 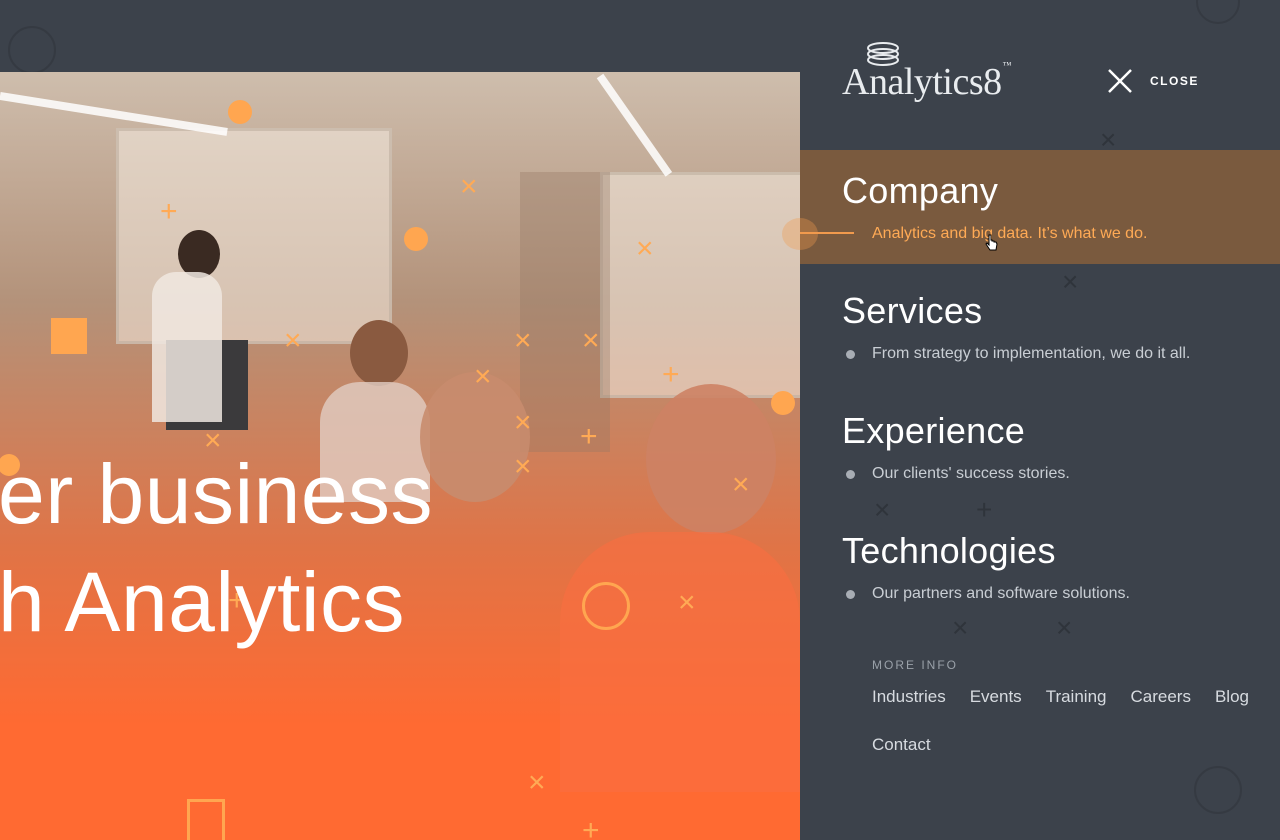 I want to click on person-seated, so click(x=379, y=353).